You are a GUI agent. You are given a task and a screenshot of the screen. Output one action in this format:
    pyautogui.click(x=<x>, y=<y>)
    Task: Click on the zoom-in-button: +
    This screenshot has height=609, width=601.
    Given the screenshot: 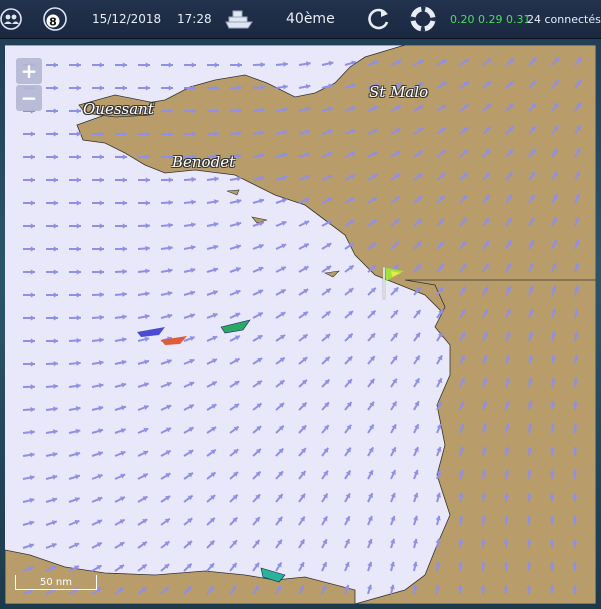 What is the action you would take?
    pyautogui.click(x=29, y=71)
    